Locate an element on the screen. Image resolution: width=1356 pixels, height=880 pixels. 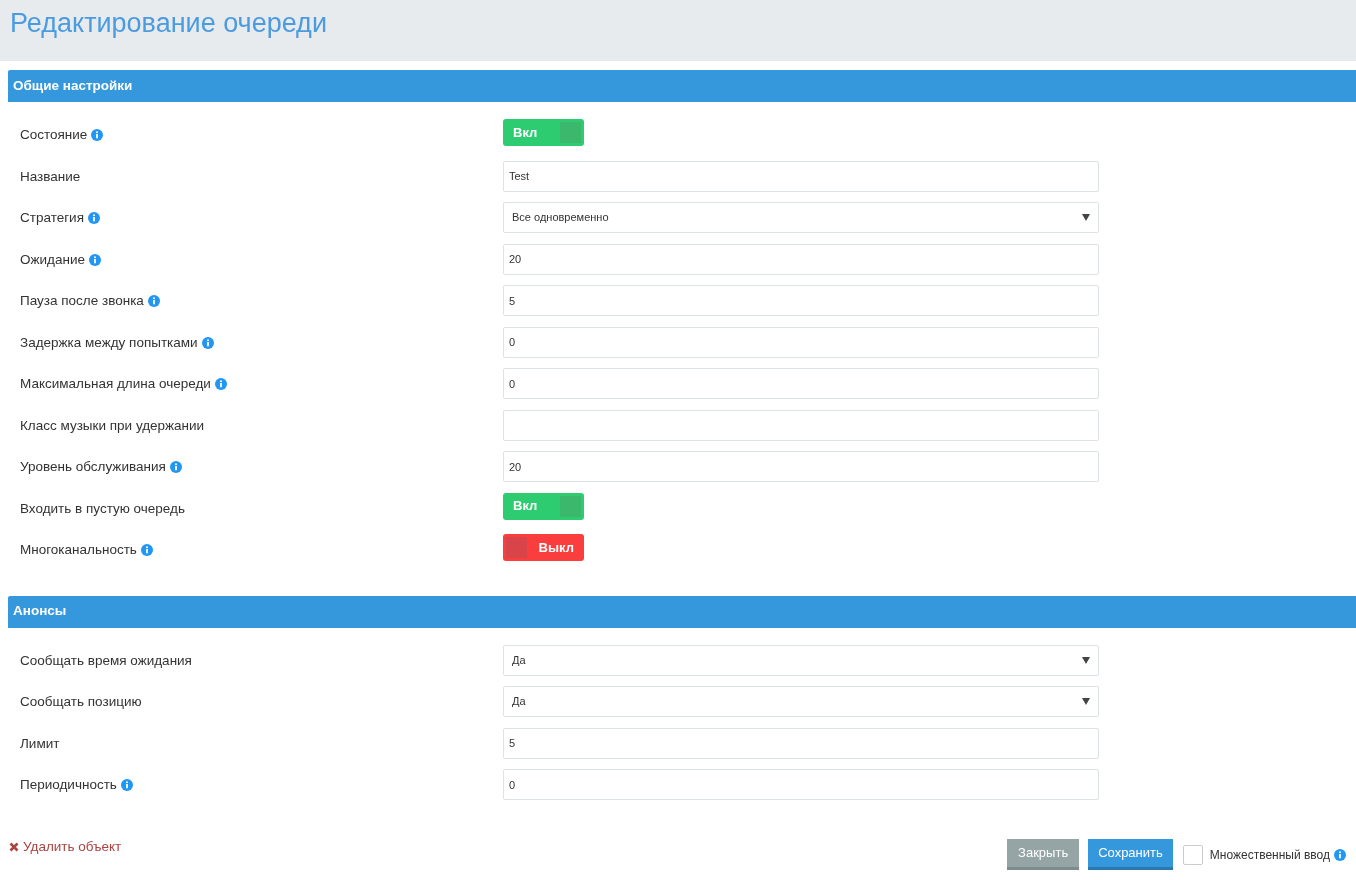
field-label: Многоканальность is located at coordinates (78, 550).